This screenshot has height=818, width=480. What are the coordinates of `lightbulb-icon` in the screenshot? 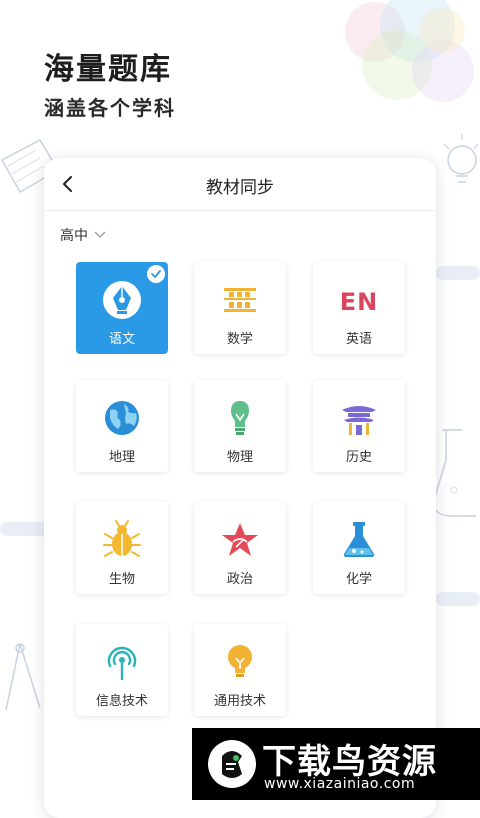 It's located at (240, 661).